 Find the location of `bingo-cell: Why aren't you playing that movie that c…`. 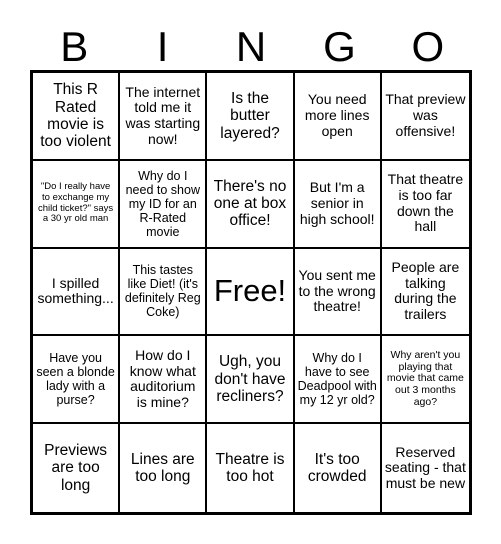

bingo-cell: Why aren't you playing that movie that c… is located at coordinates (425, 380).